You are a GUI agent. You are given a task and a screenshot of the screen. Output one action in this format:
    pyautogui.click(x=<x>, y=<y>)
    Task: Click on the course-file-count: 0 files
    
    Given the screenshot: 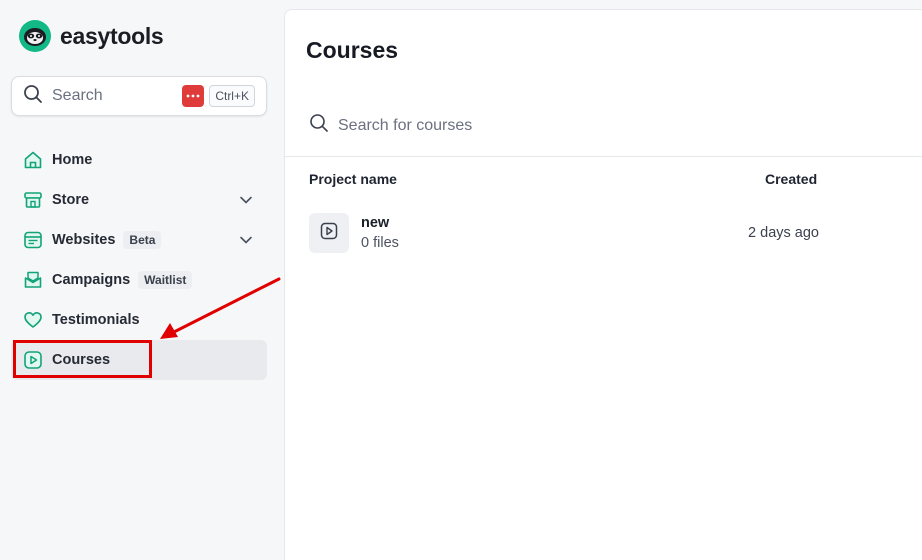 What is the action you would take?
    pyautogui.click(x=380, y=243)
    